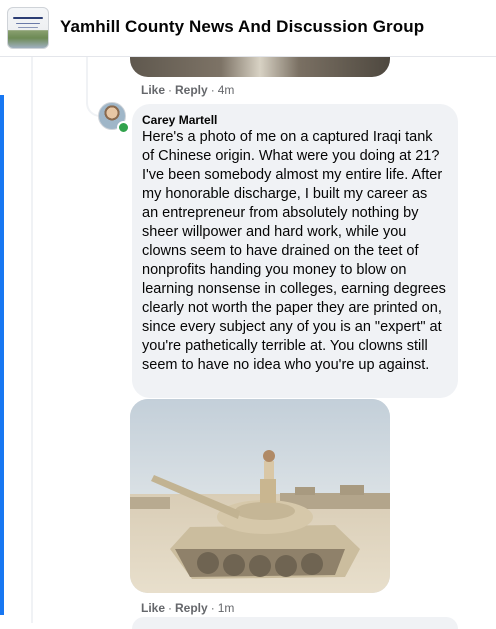  I want to click on group-header: Yamhill County News And Discussion Group, so click(248, 28).